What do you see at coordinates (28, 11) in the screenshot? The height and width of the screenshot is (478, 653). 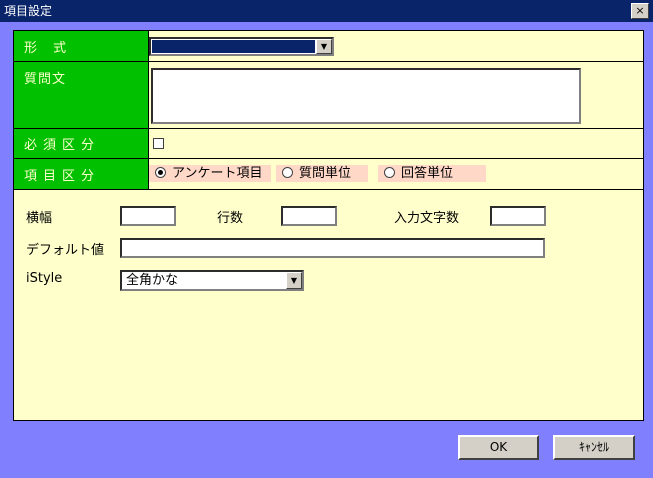 I see `window-title: 項目設定` at bounding box center [28, 11].